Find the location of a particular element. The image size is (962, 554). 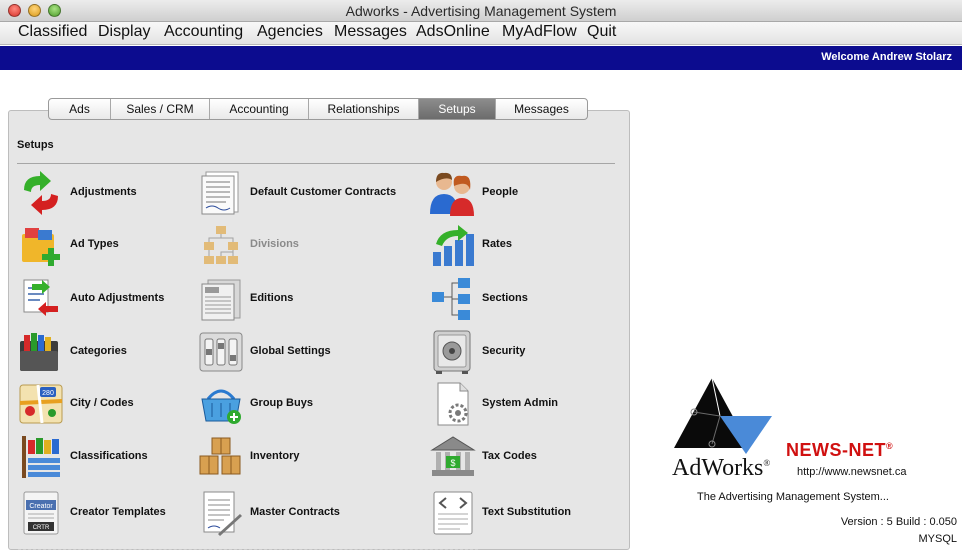

menu-display: Display is located at coordinates (124, 32).